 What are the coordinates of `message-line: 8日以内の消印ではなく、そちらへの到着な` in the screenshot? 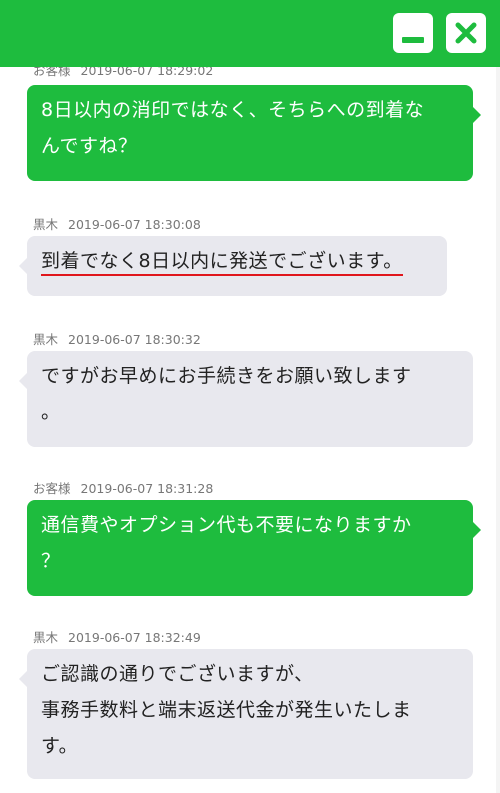 It's located at (233, 110).